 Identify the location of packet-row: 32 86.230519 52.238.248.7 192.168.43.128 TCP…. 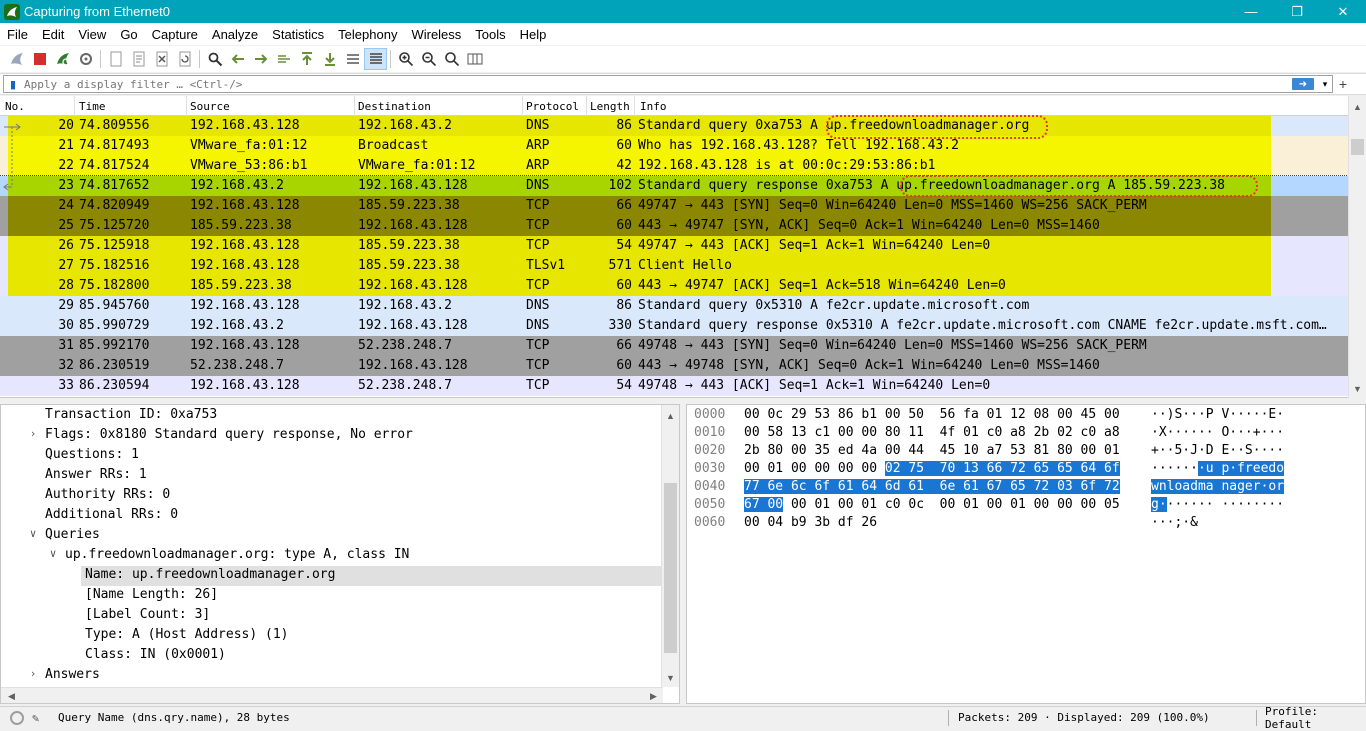
(674, 366).